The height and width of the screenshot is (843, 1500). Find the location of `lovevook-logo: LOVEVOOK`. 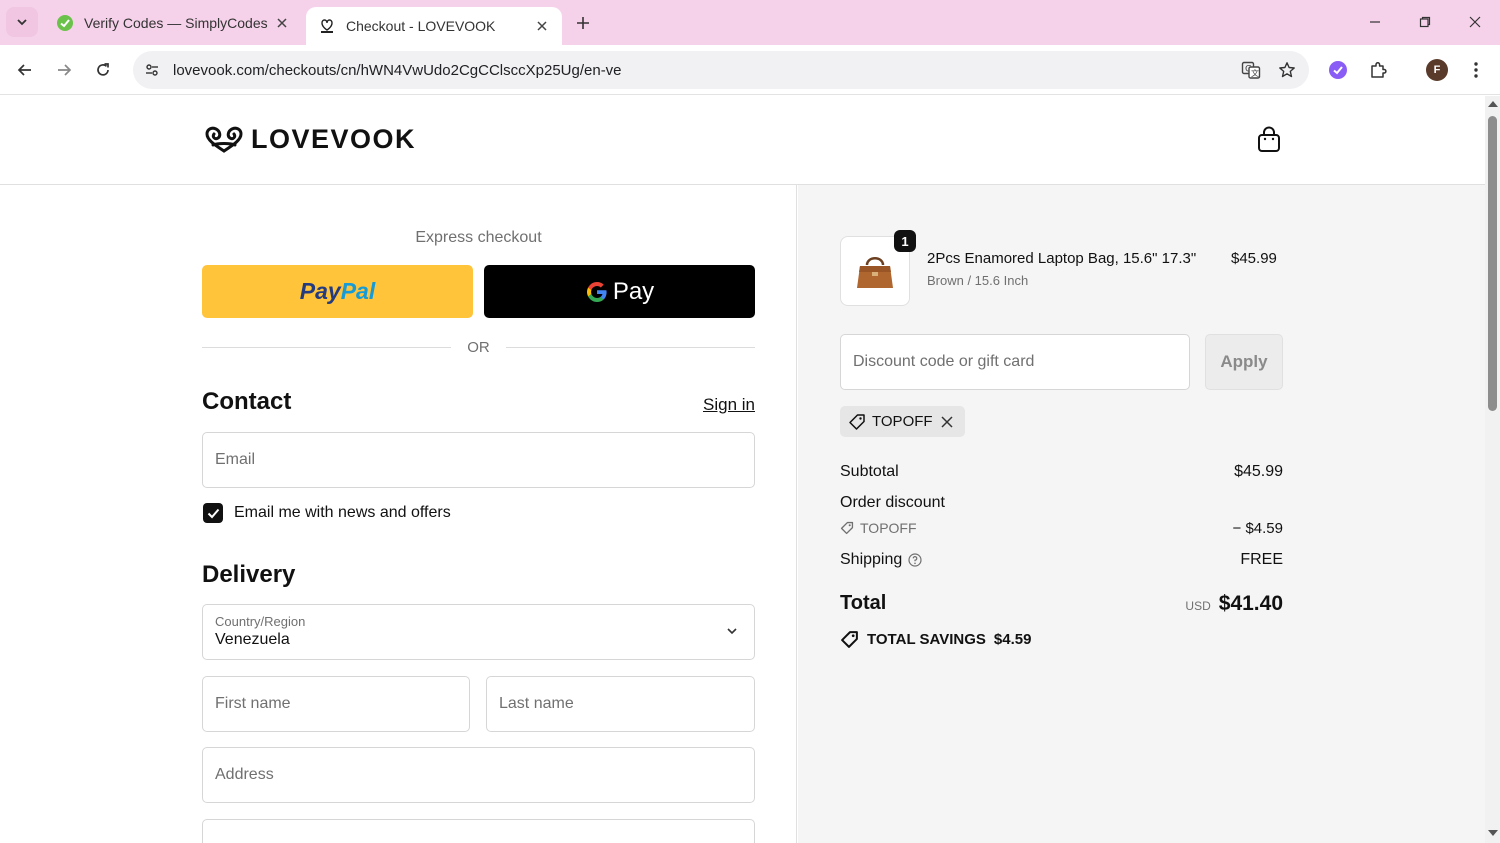

lovevook-logo: LOVEVOOK is located at coordinates (309, 139).